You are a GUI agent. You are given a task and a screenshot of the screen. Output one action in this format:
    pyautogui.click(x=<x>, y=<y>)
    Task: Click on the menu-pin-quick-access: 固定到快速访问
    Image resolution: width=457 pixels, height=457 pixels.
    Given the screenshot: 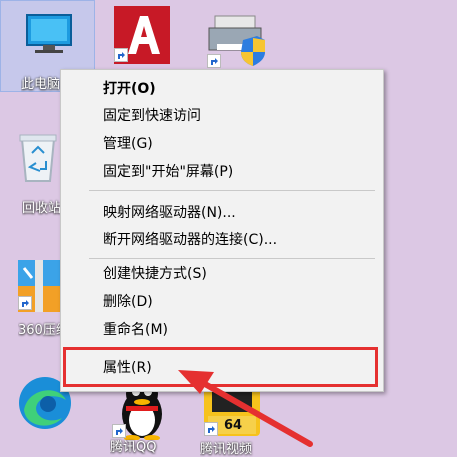 What is the action you would take?
    pyautogui.click(x=222, y=116)
    